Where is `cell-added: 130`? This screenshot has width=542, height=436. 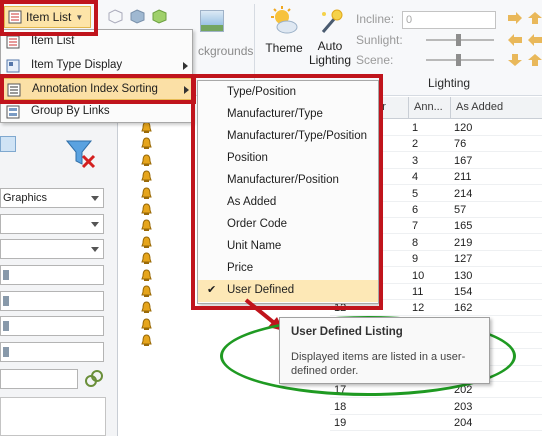
cell-added: 130 is located at coordinates (463, 275).